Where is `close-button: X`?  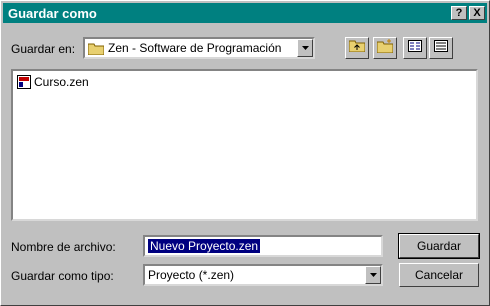 close-button: X is located at coordinates (477, 13).